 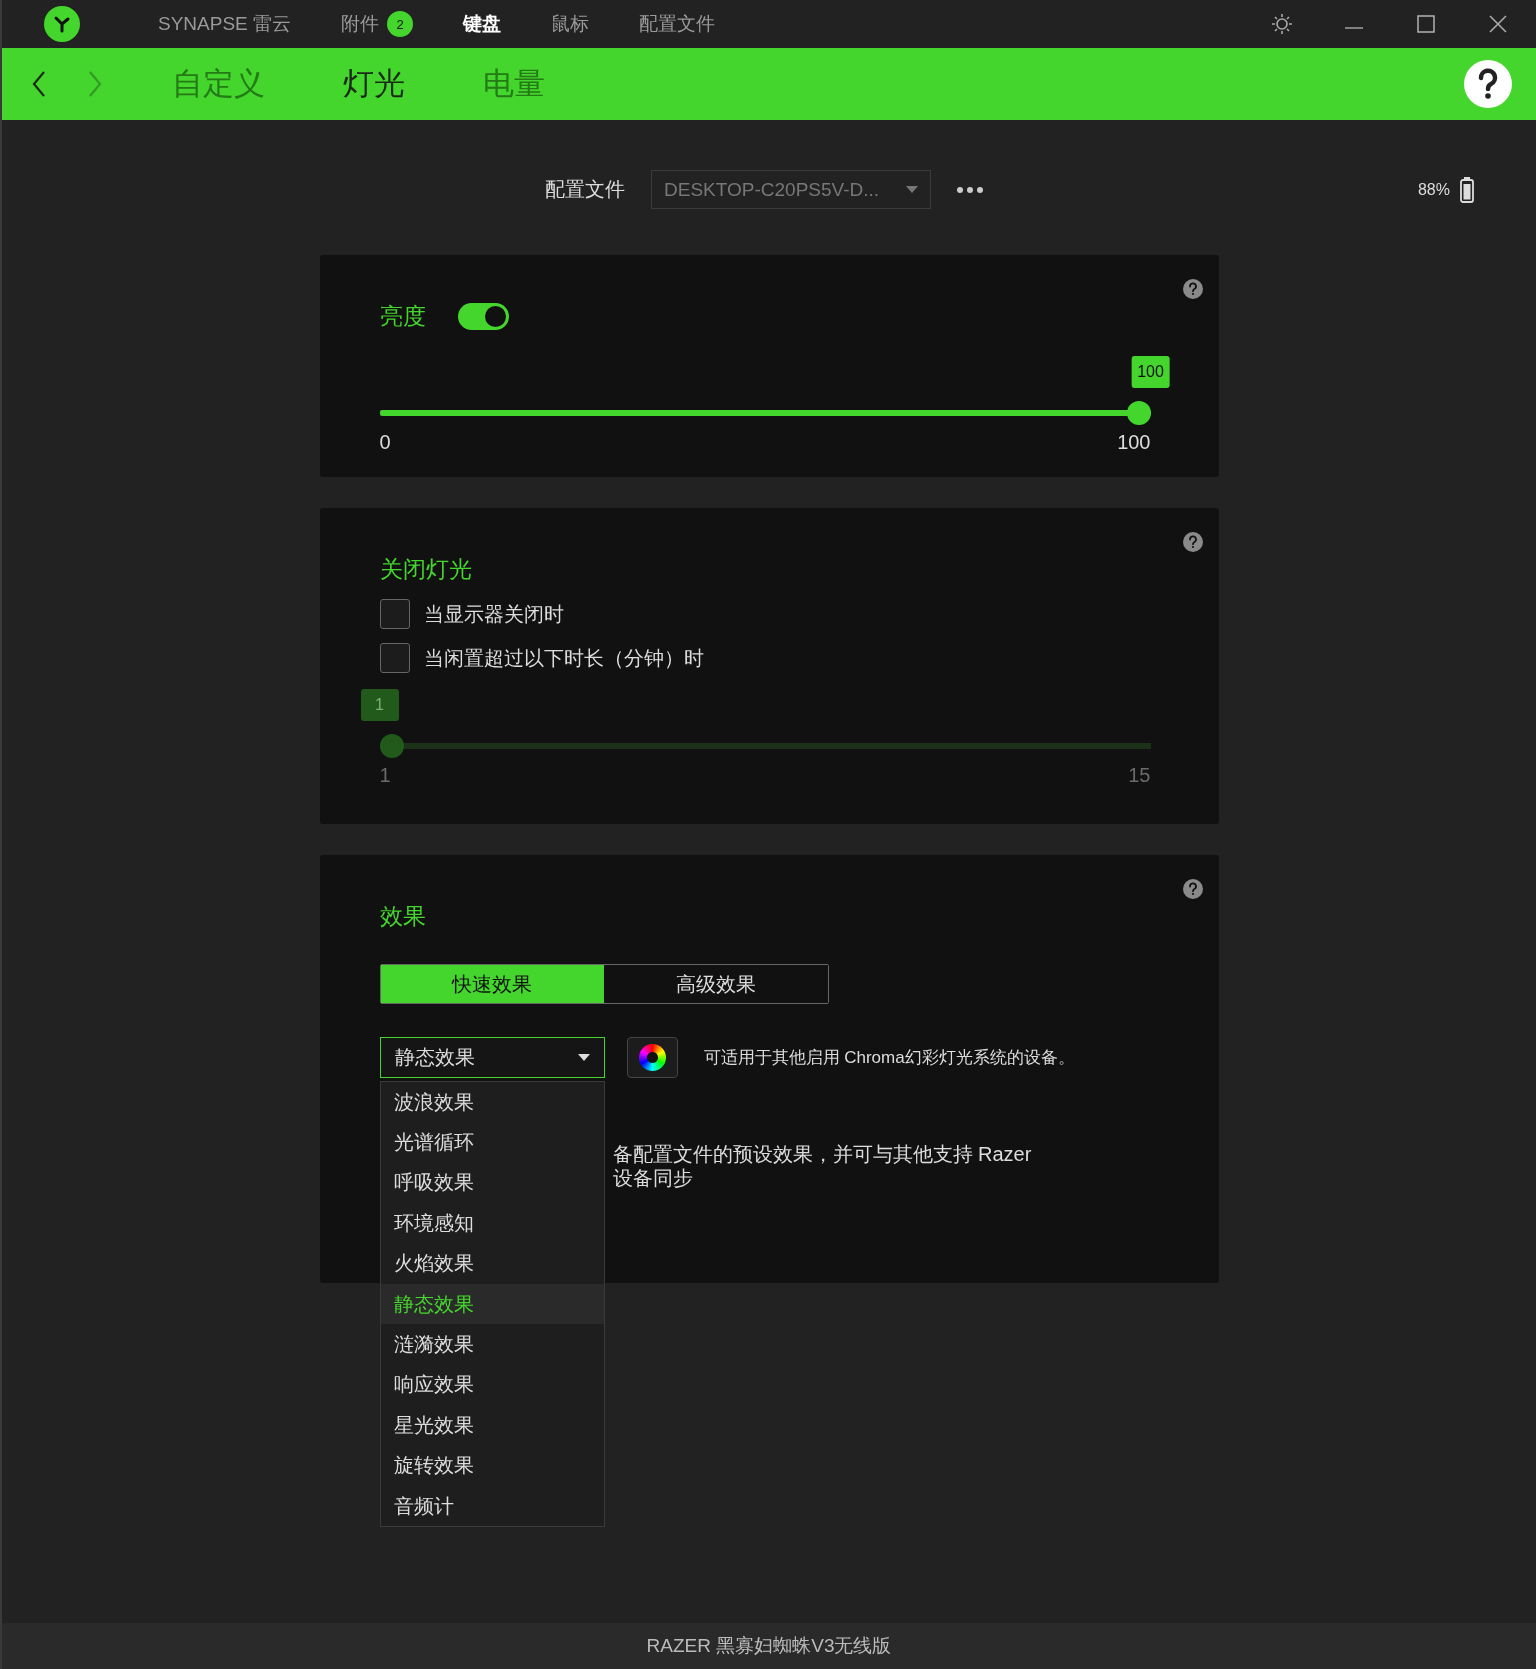 I want to click on menu-item: 呼吸效果, so click(x=492, y=1183).